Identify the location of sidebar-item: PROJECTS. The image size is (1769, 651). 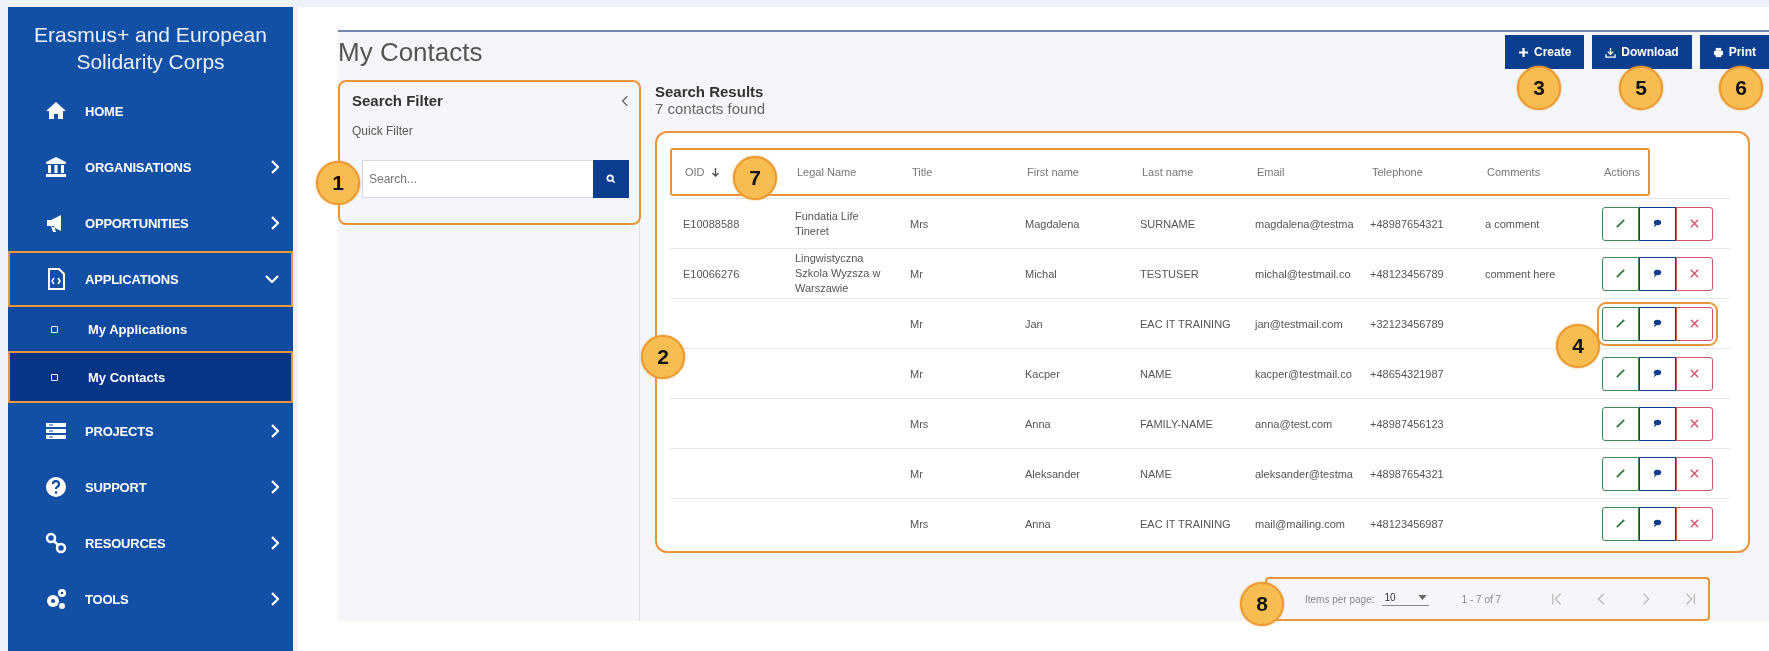
(150, 431).